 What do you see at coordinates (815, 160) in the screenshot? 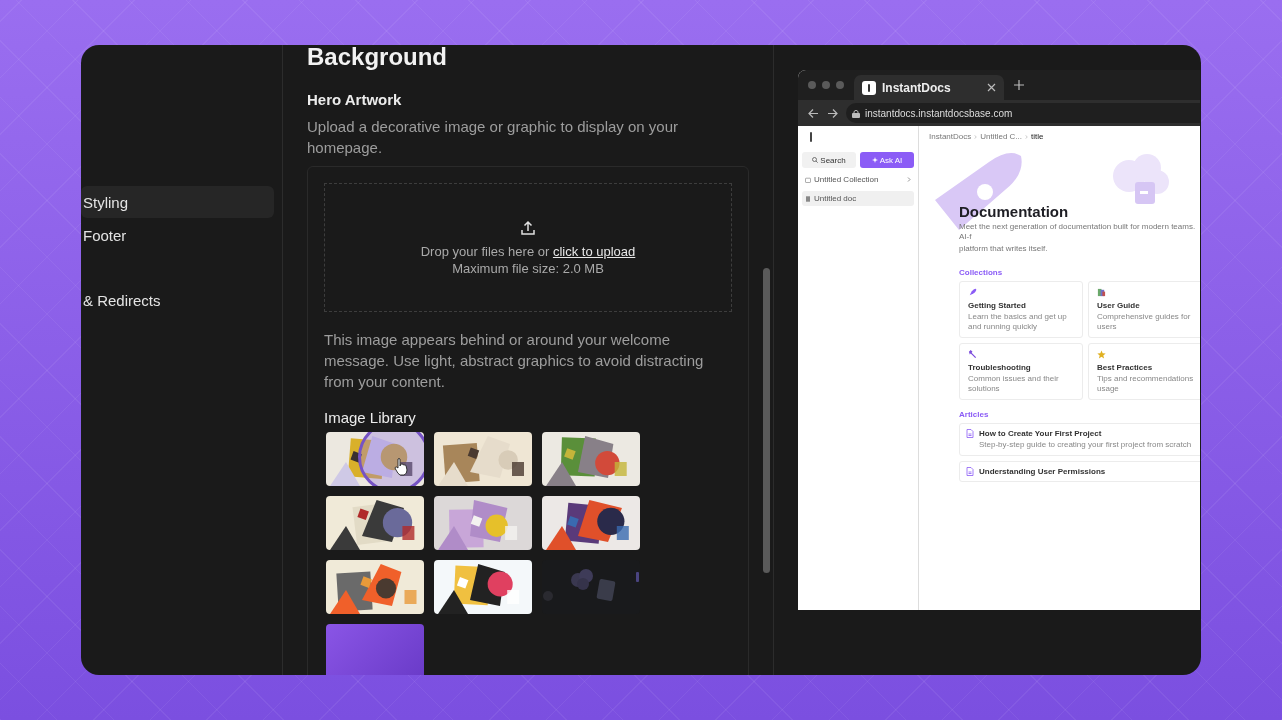
I see `search-icon` at bounding box center [815, 160].